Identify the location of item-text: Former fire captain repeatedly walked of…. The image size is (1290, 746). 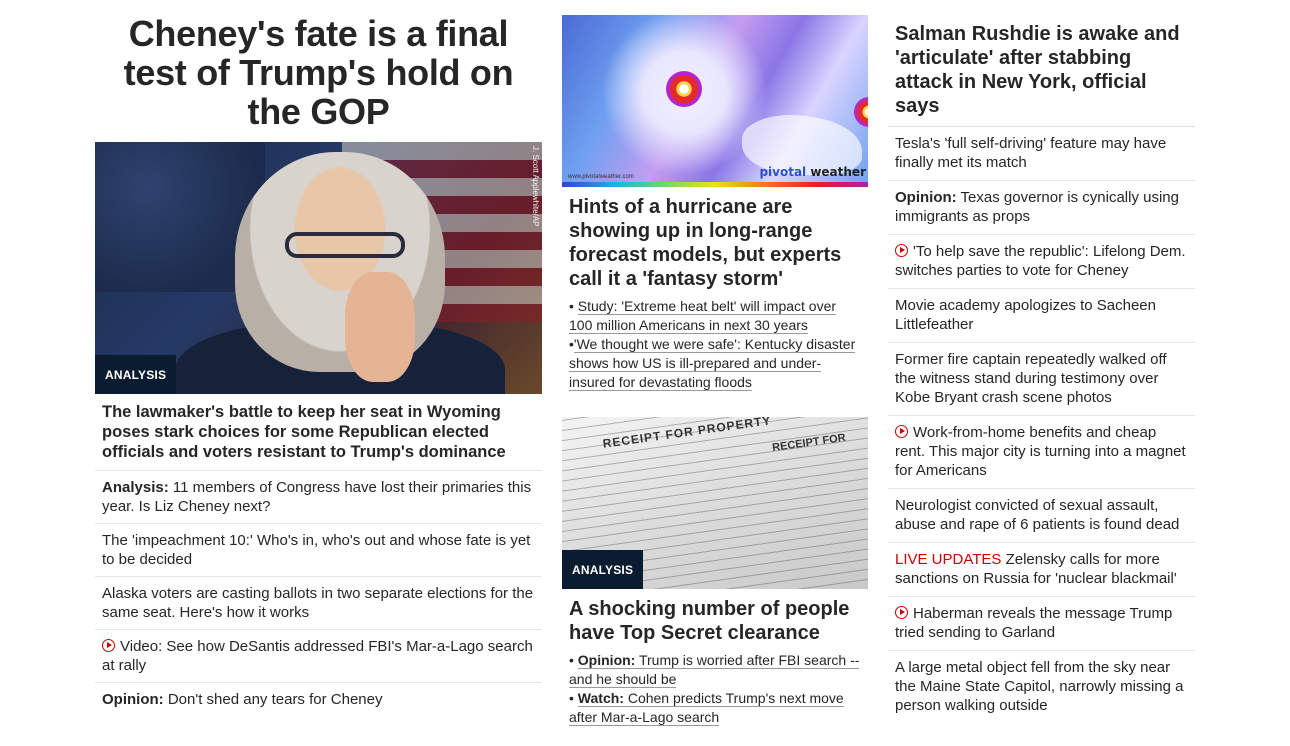
(1031, 378).